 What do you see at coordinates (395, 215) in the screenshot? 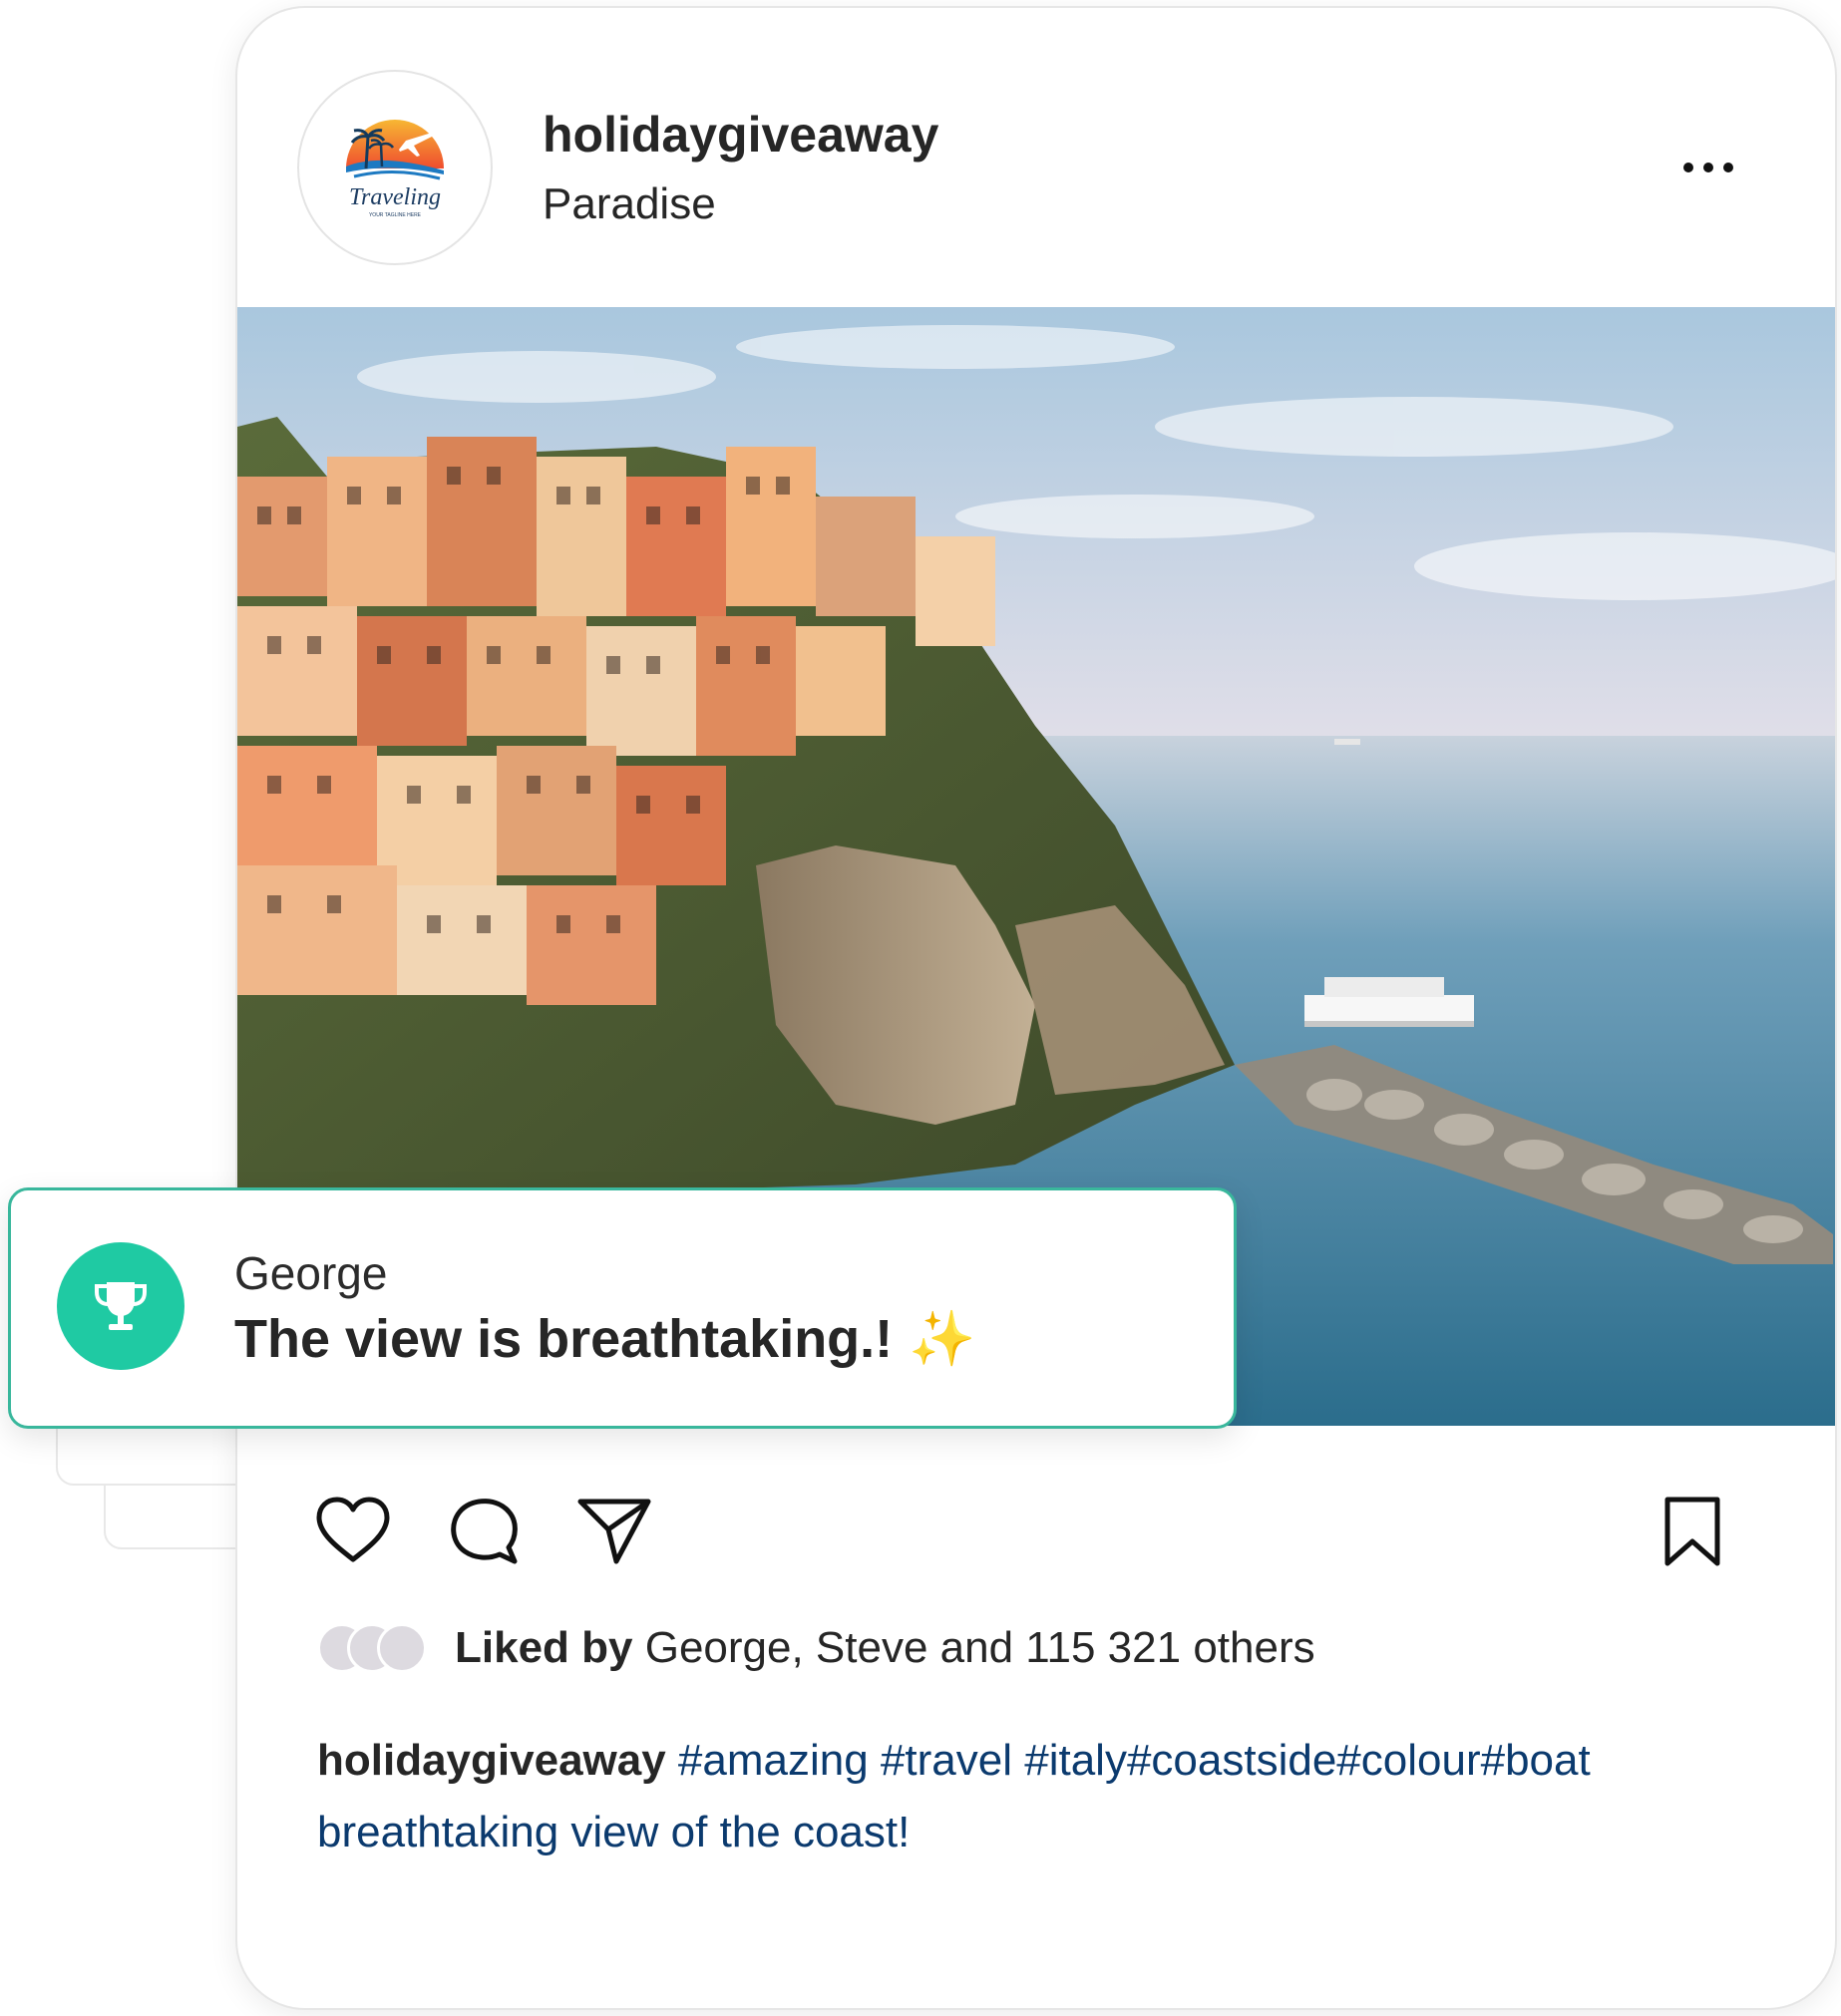
I see `svg-text: YOUR TAGLINE HERE` at bounding box center [395, 215].